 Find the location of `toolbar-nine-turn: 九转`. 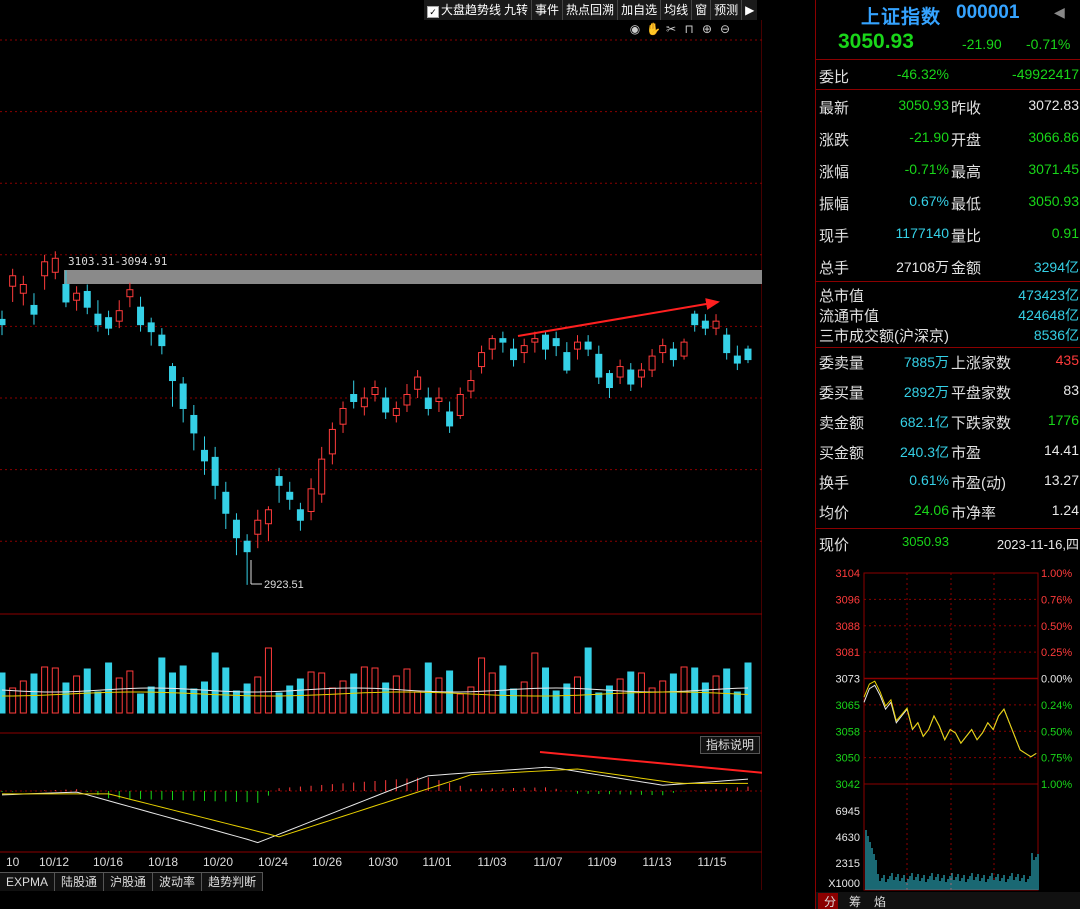

toolbar-nine-turn: 九转 is located at coordinates (517, 10).